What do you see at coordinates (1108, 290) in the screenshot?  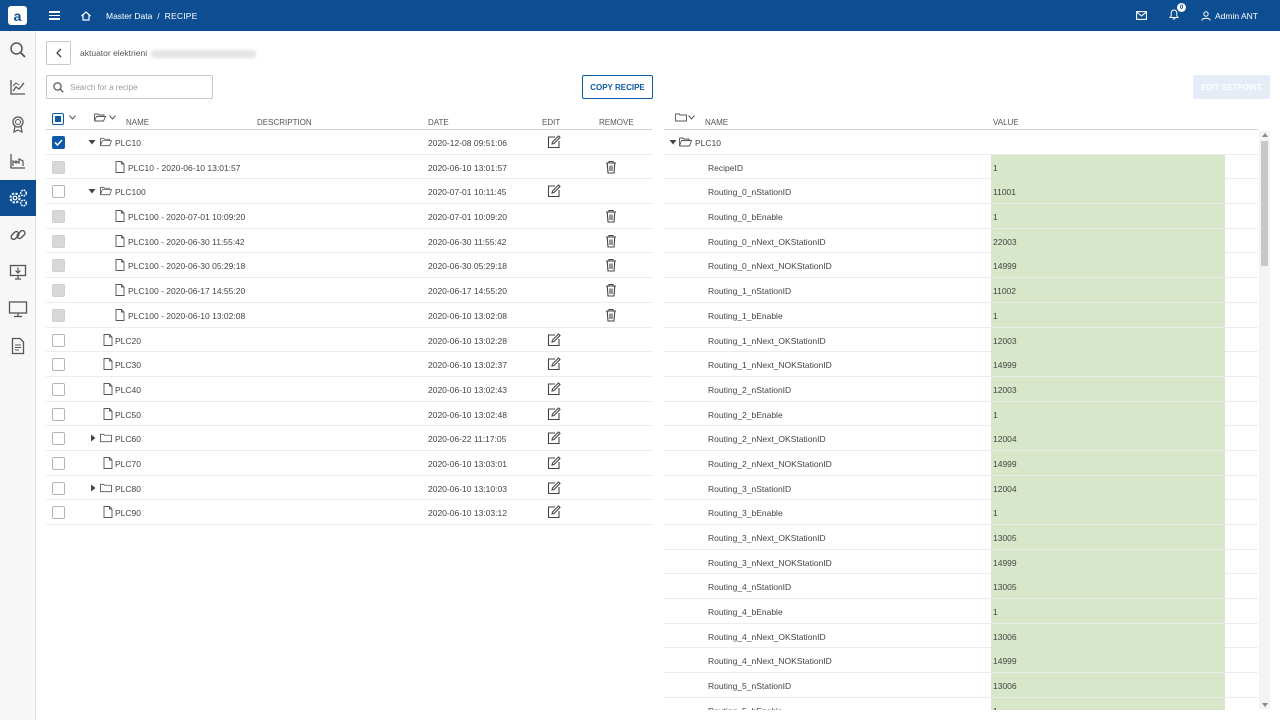 I see `setpoint-value: 11002` at bounding box center [1108, 290].